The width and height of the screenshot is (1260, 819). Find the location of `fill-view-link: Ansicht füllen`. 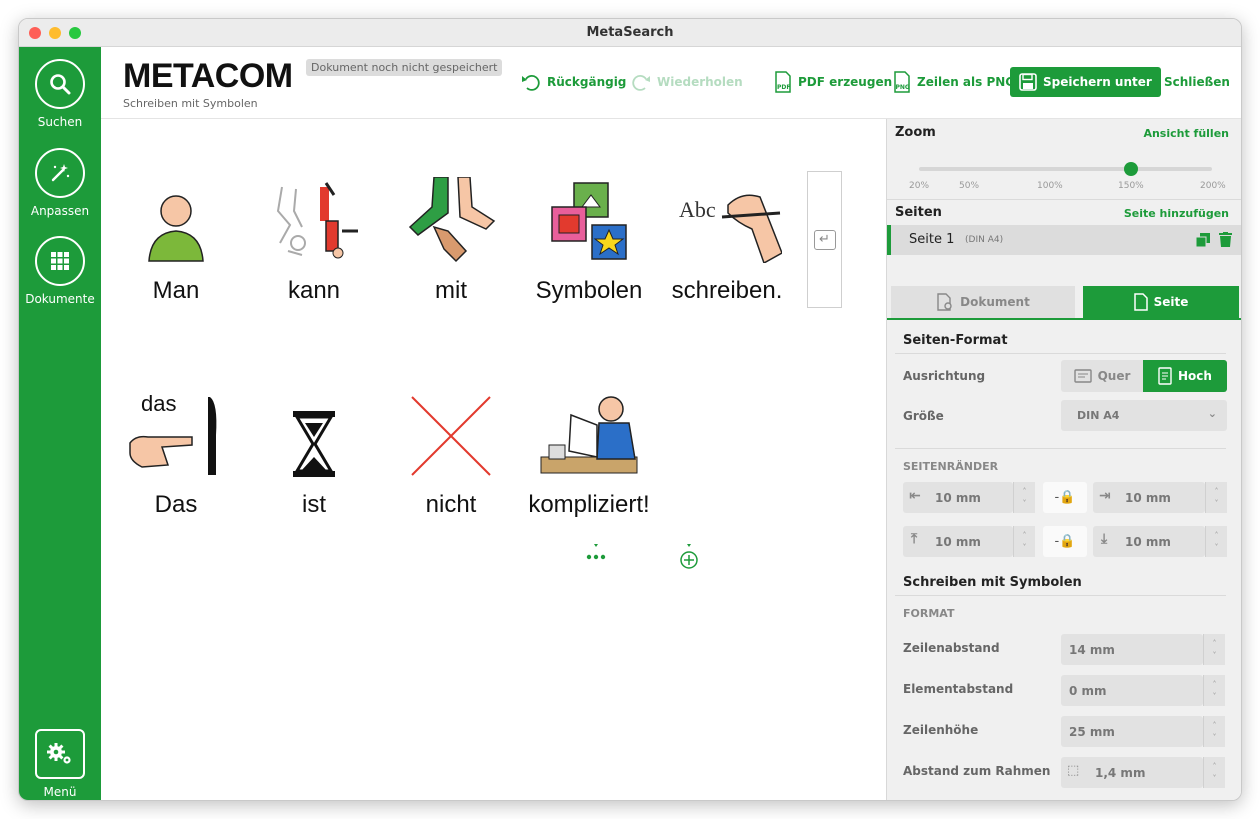

fill-view-link: Ansicht füllen is located at coordinates (1186, 133).